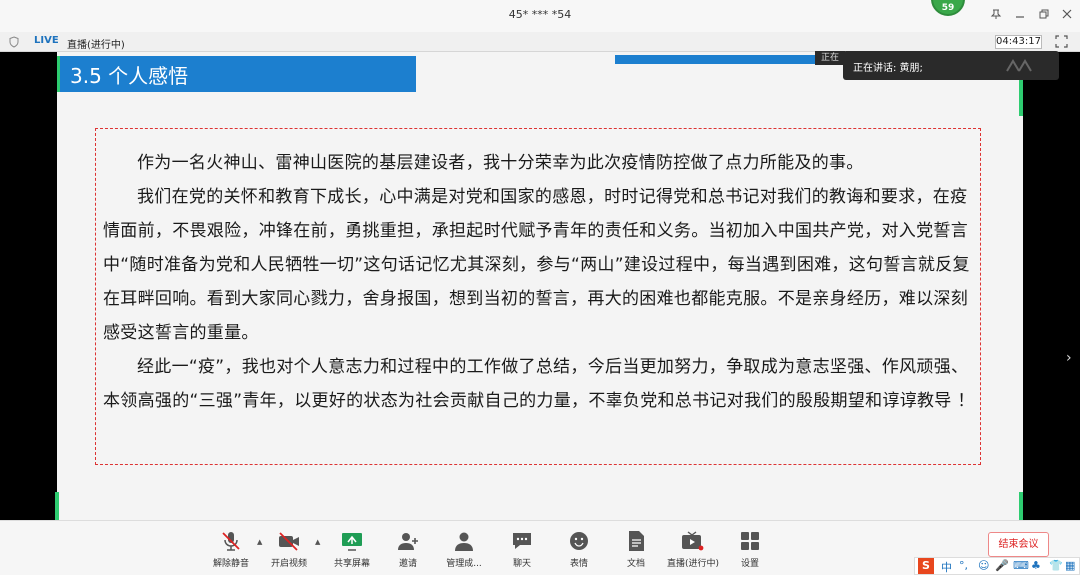 This screenshot has height=575, width=1080. I want to click on status-bar: LIVE 直播(进行中) 04:43:17, so click(540, 42).